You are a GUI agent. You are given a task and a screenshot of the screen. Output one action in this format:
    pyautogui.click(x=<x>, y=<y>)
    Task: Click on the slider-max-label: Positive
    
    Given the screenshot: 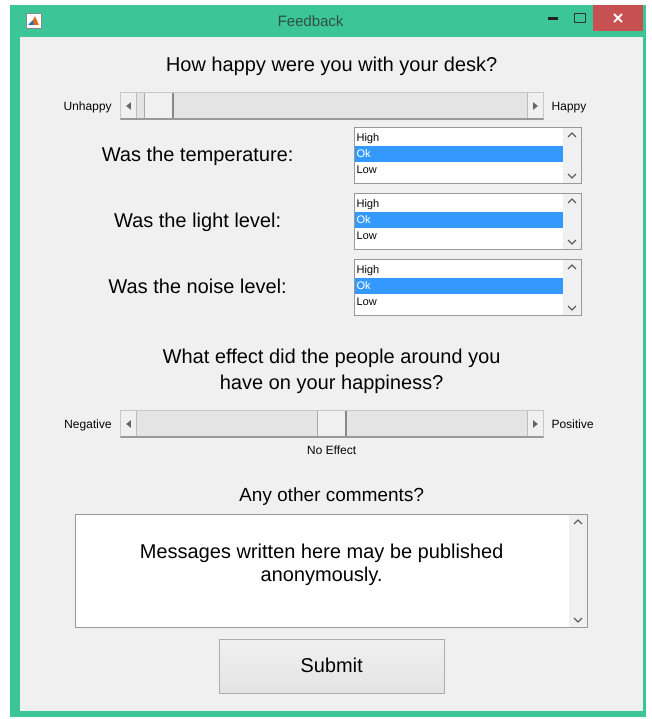 What is the action you would take?
    pyautogui.click(x=573, y=424)
    